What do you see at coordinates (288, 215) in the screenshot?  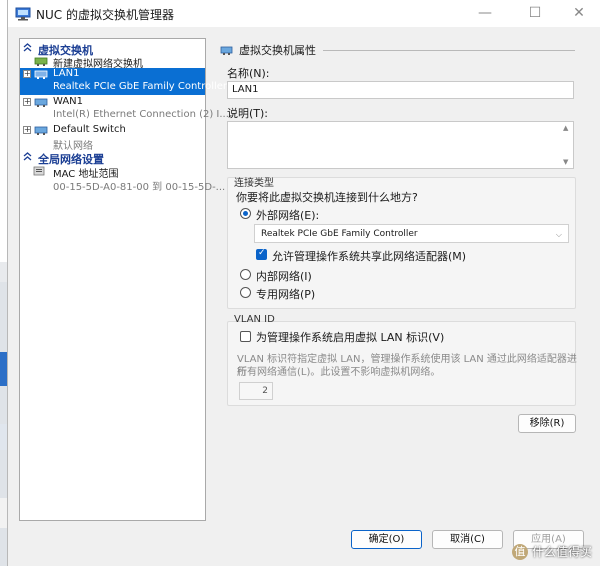 I see `external-network-label: 外部网络(E):` at bounding box center [288, 215].